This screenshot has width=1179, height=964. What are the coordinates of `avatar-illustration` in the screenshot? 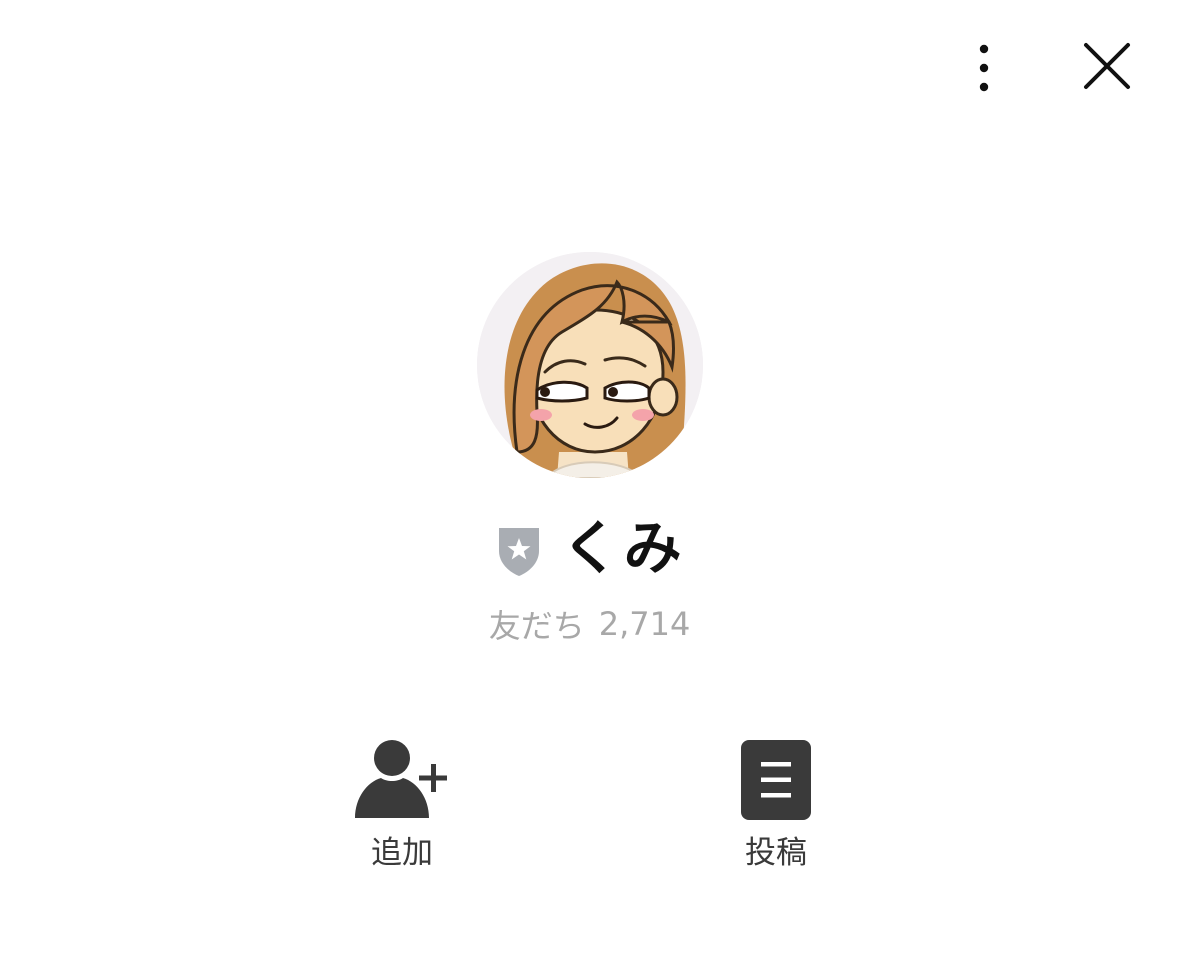 It's located at (590, 365).